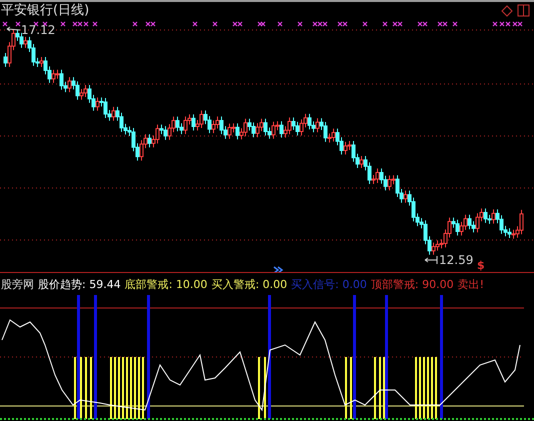 The width and height of the screenshot is (534, 421). I want to click on indicator-reading: 买入信号: 0.00, so click(329, 284).